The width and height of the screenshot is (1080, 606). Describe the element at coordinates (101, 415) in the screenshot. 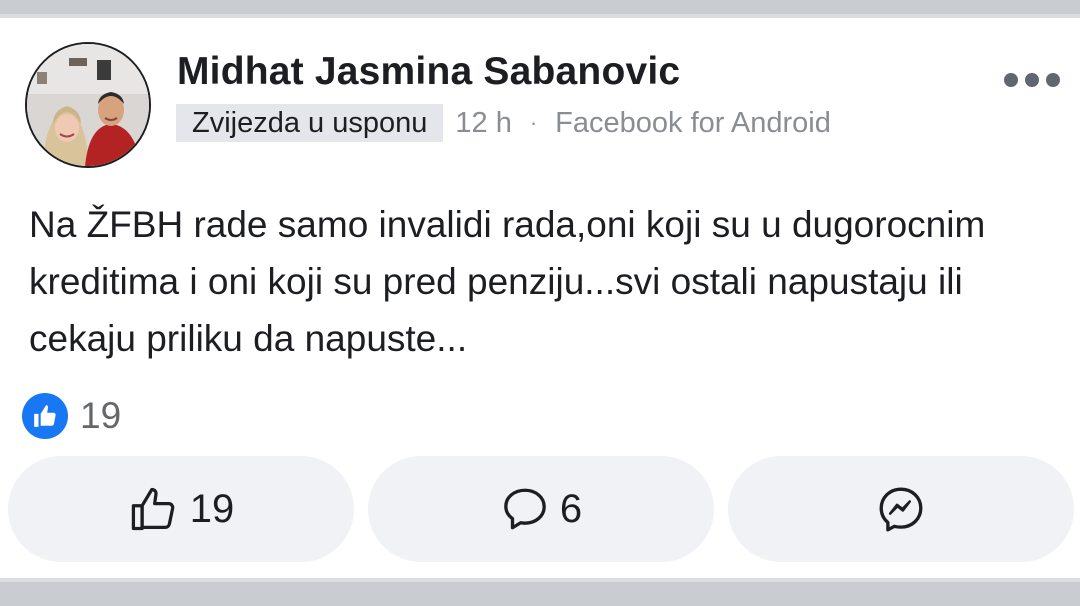

I see `reaction-count: 19` at that location.